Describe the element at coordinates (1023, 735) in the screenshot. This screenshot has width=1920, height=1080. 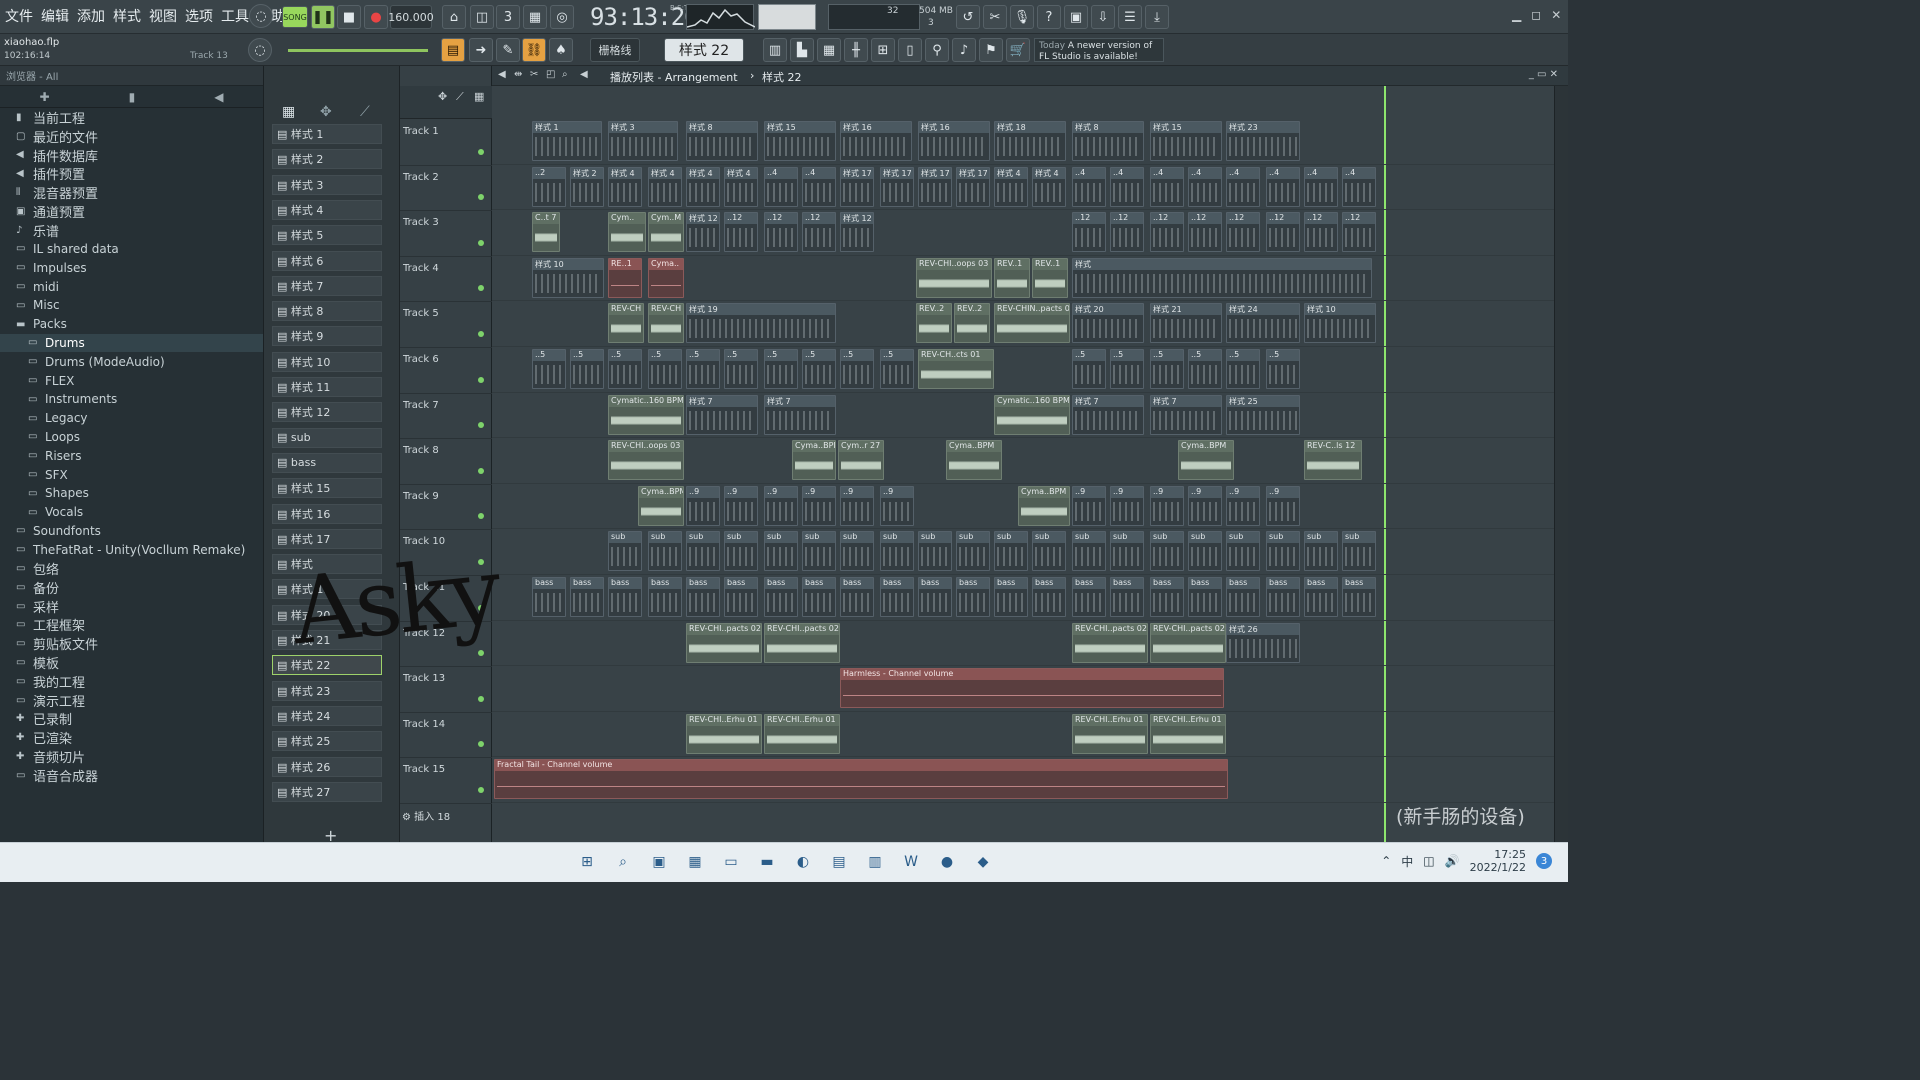
I see `playlist-lane` at that location.